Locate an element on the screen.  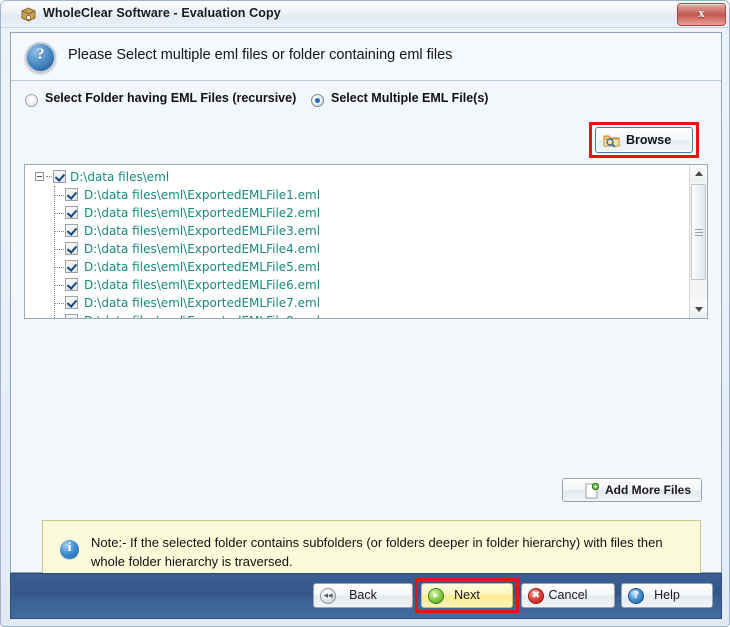
close-icon: x is located at coordinates (701, 12).